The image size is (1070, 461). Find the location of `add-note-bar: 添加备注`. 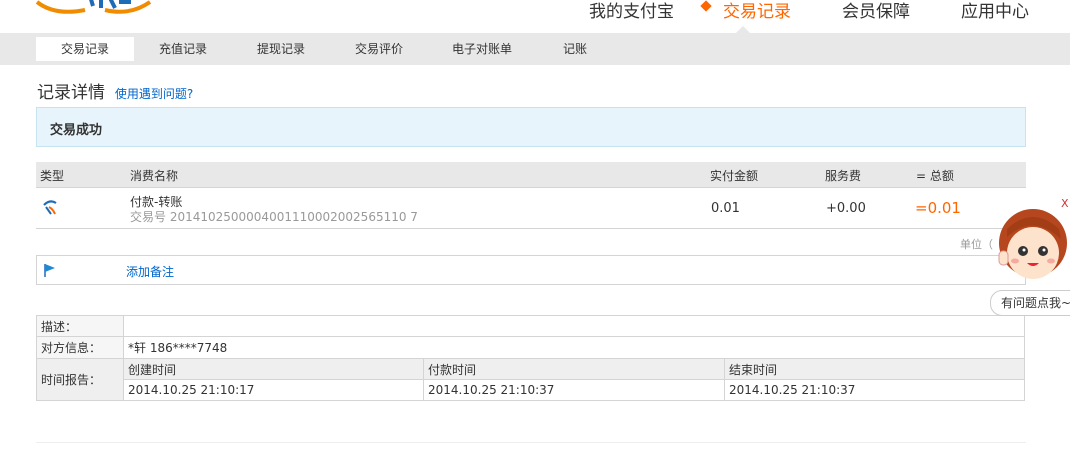

add-note-bar: 添加备注 is located at coordinates (531, 270).